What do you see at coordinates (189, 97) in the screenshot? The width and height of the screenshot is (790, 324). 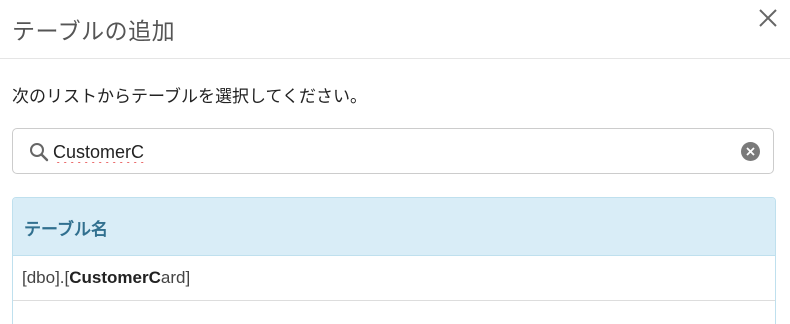 I see `instruction-text: 次のリストからテーブルを選択してください。` at bounding box center [189, 97].